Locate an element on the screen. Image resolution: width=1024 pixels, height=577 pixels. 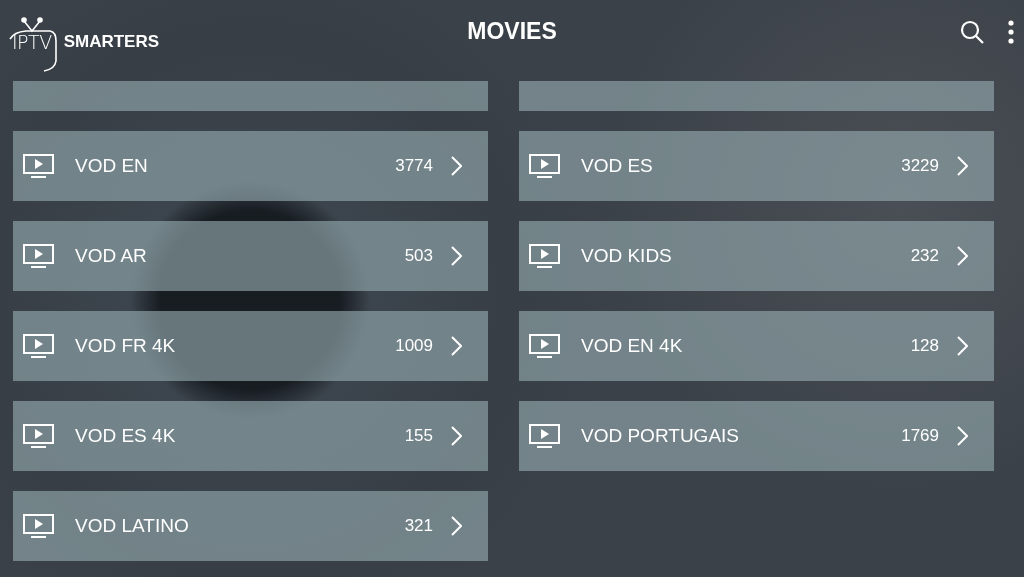
category-count: 3774 is located at coordinates (414, 166).